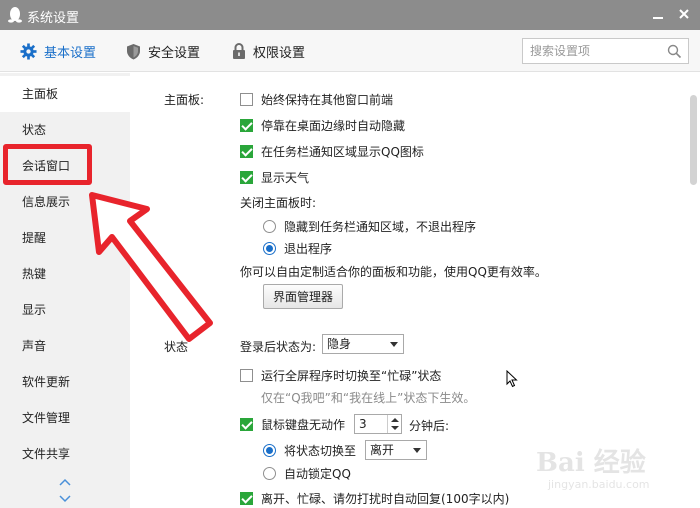 This screenshot has height=508, width=700. What do you see at coordinates (512, 379) in the screenshot?
I see `mouse-cursor-icon` at bounding box center [512, 379].